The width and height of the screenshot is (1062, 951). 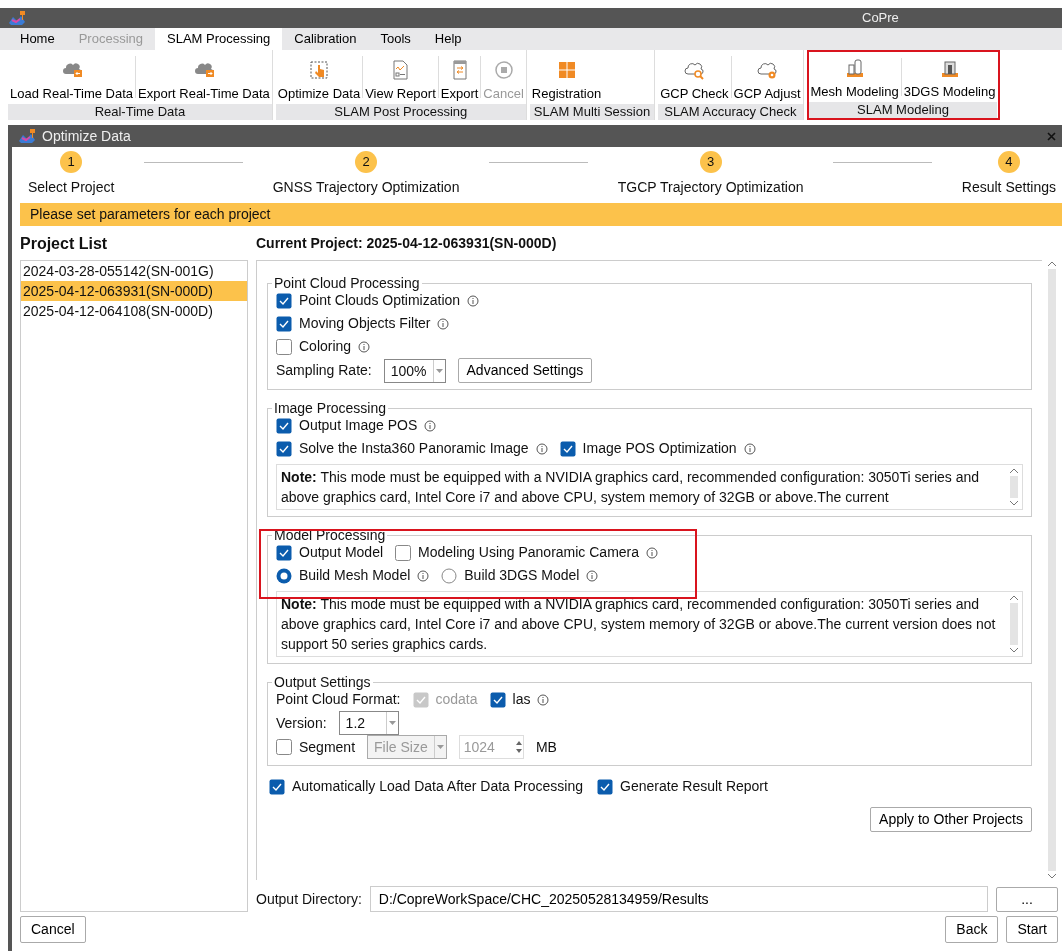 I want to click on menu-tab: Calibration, so click(x=325, y=39).